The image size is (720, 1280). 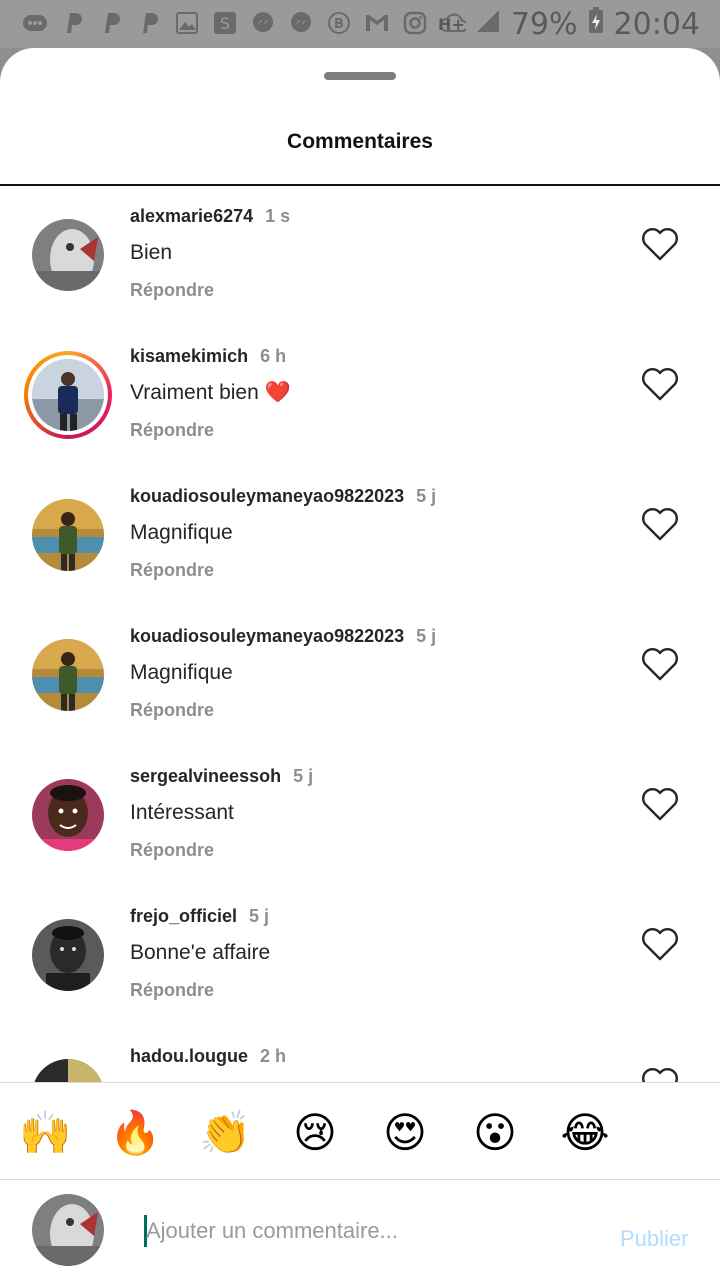 I want to click on emoji-tears-of-joy: 😂, so click(x=585, y=1133).